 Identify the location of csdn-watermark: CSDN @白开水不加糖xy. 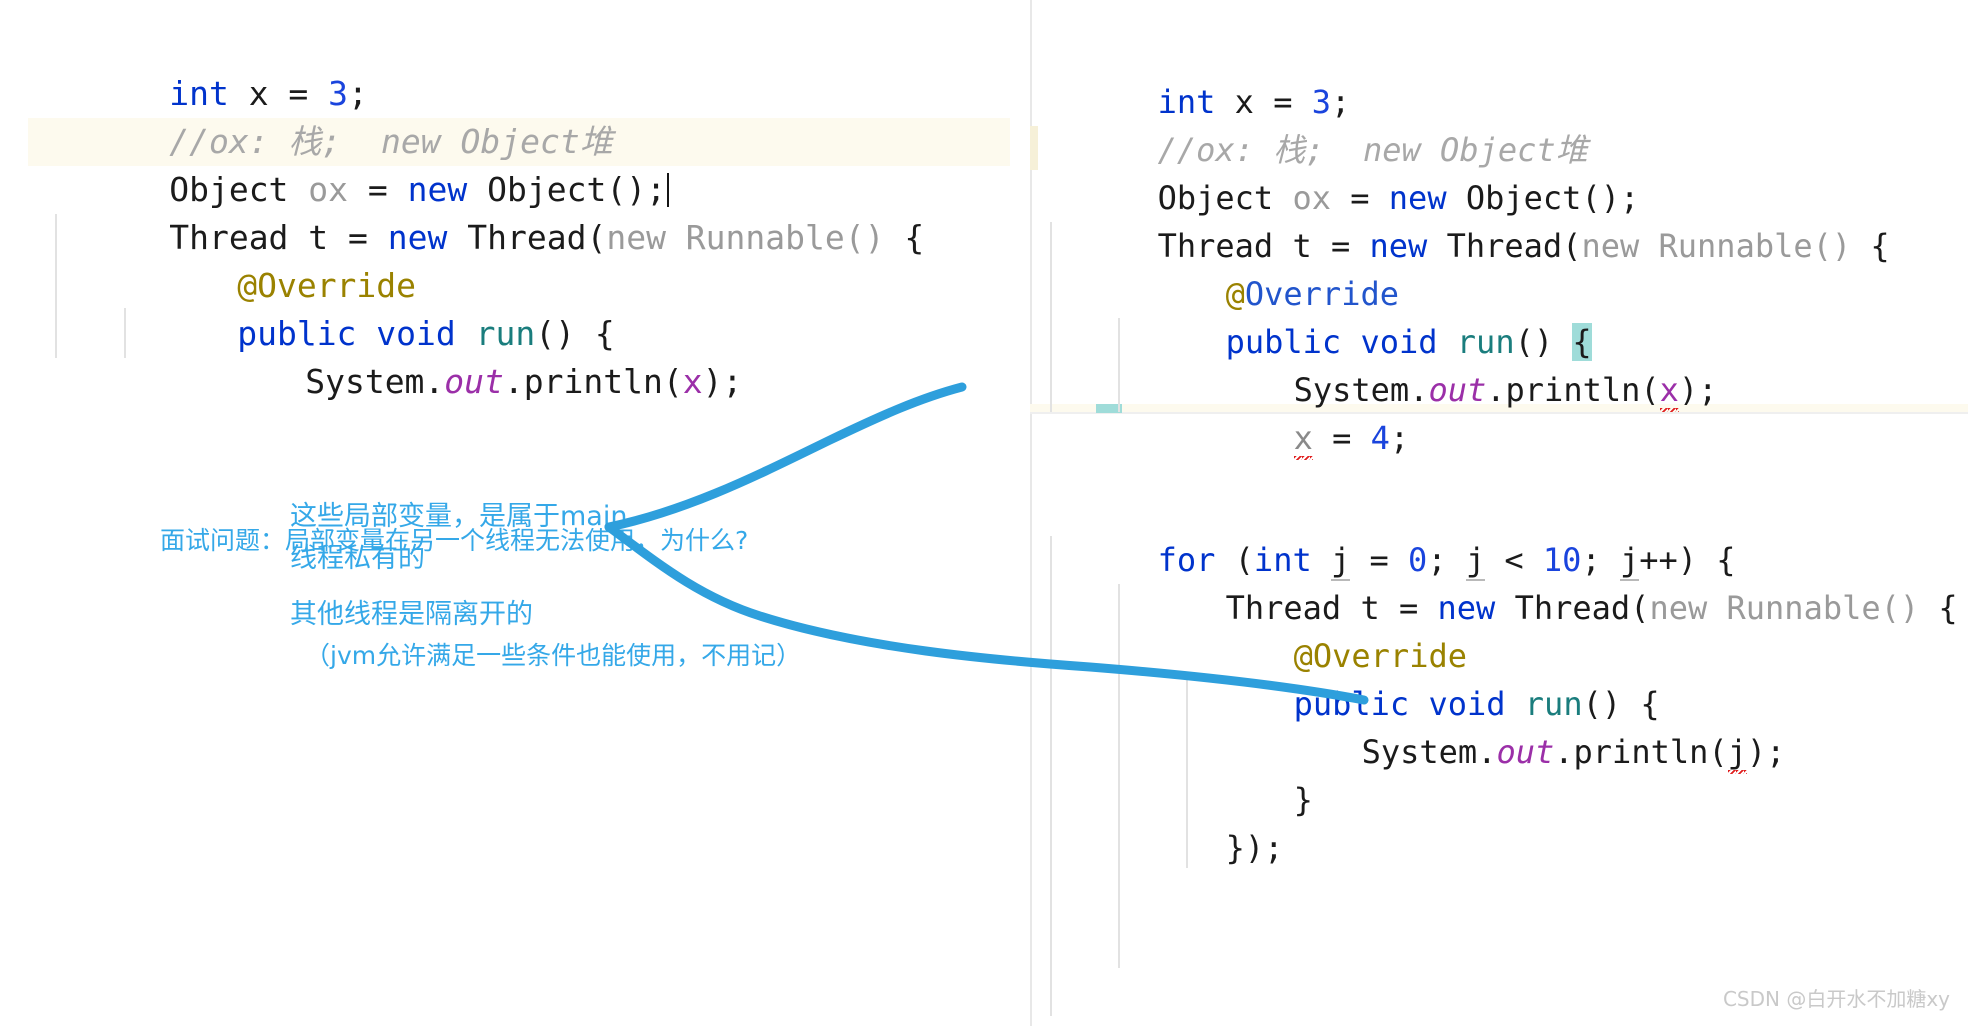
(1836, 999).